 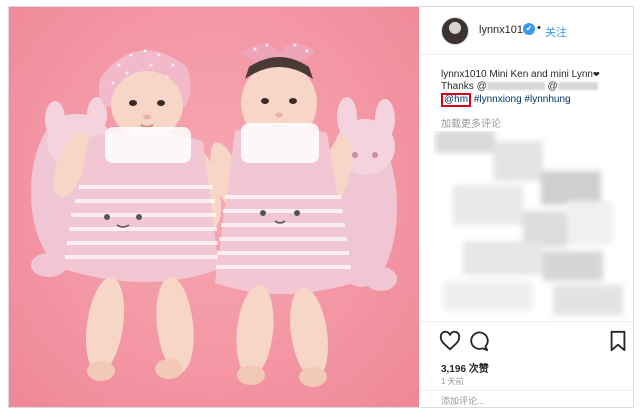 What do you see at coordinates (452, 381) in the screenshot?
I see `post-timestamp: 1 天前` at bounding box center [452, 381].